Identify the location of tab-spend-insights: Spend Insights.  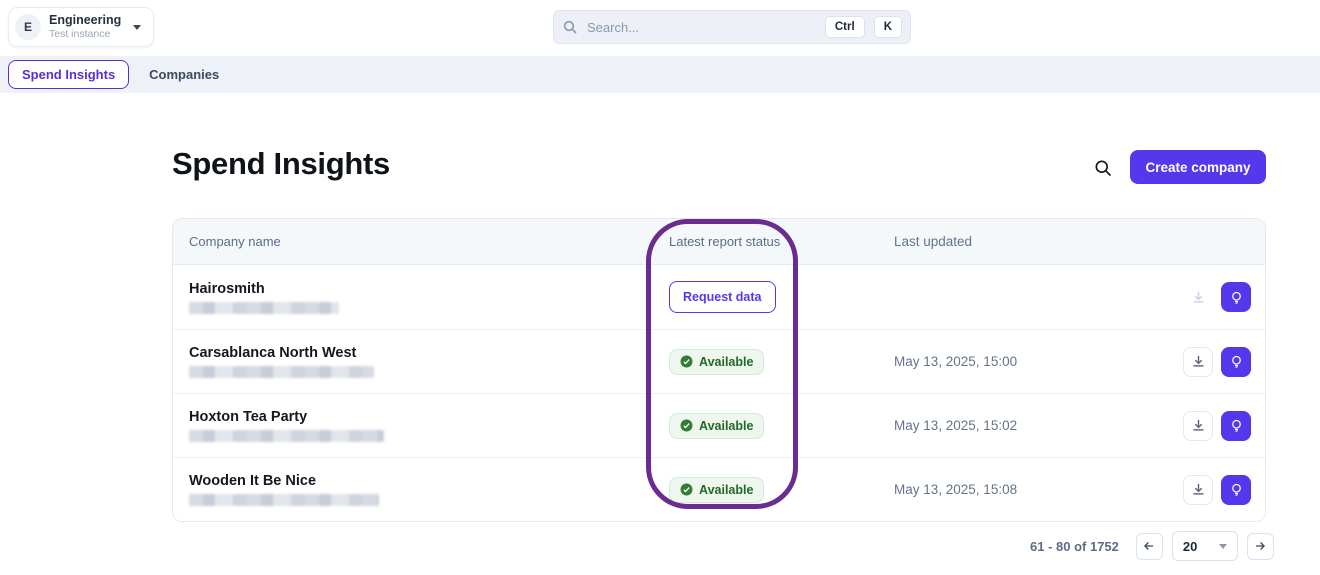
(69, 74).